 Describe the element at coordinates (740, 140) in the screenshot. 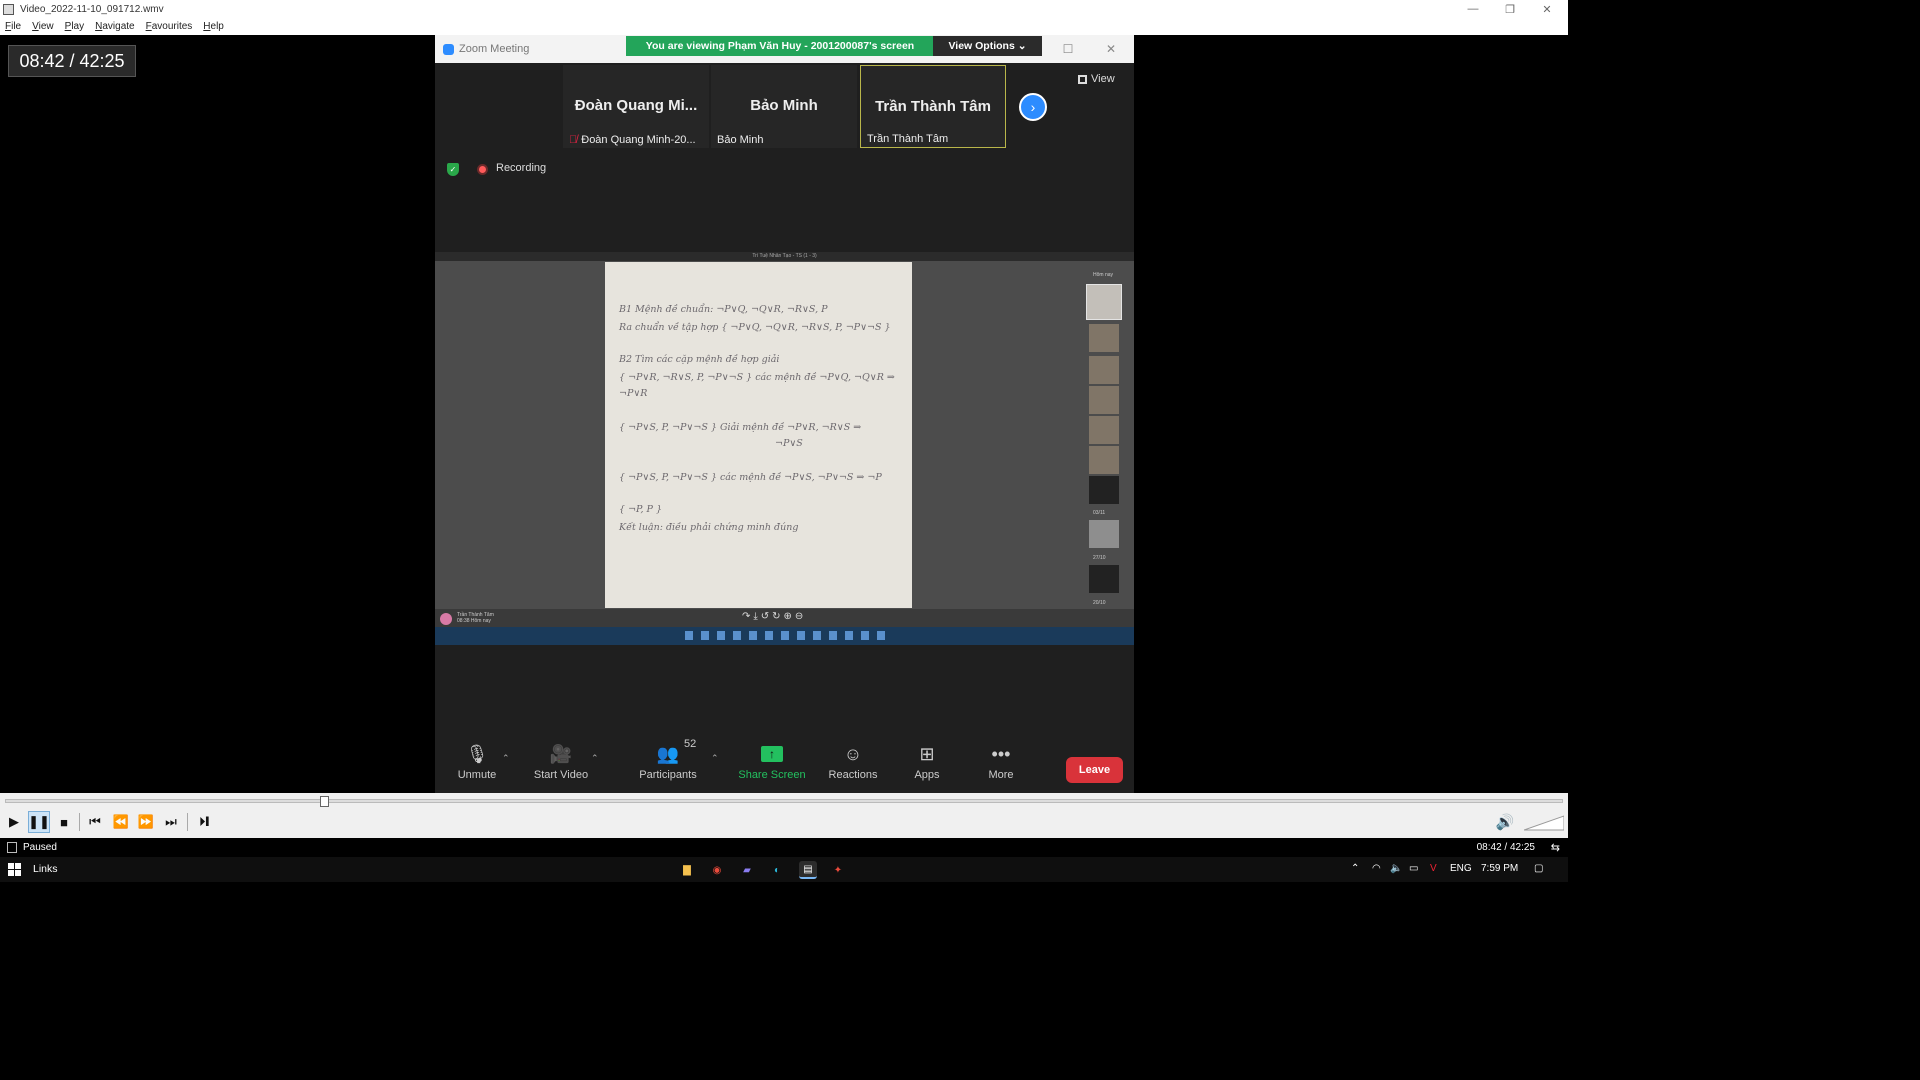

I see `participant-label: Bảo Minh` at that location.